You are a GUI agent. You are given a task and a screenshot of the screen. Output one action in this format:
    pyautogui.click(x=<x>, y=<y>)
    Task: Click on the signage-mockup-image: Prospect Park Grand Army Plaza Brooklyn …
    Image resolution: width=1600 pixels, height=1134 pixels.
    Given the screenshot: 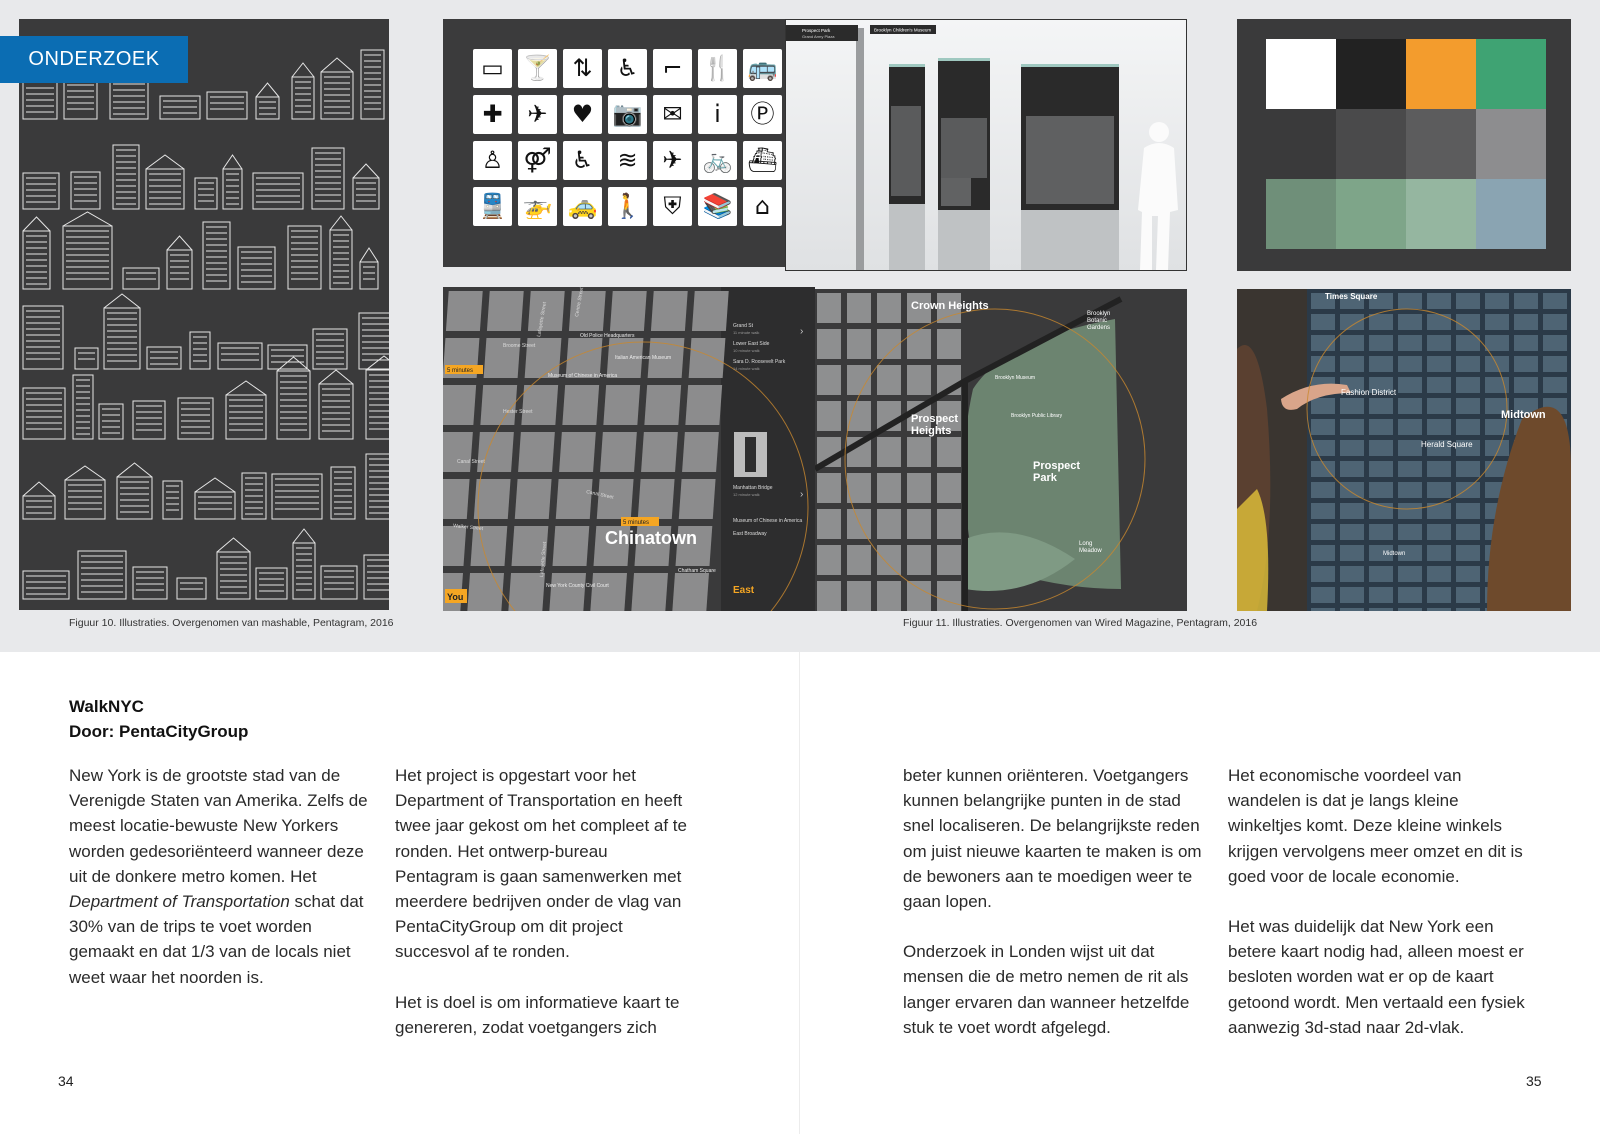 What is the action you would take?
    pyautogui.click(x=986, y=145)
    